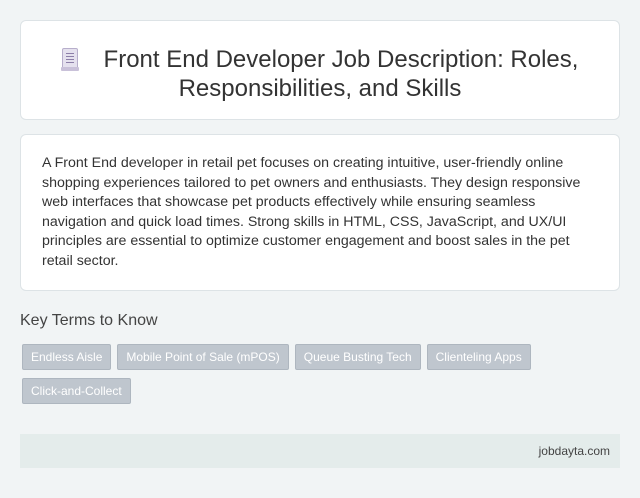  I want to click on key-term-tag: Click-and-Collect, so click(76, 391).